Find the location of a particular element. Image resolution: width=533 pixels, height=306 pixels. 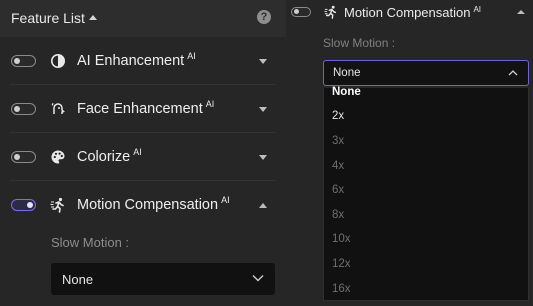

help-icon: ? is located at coordinates (264, 17).